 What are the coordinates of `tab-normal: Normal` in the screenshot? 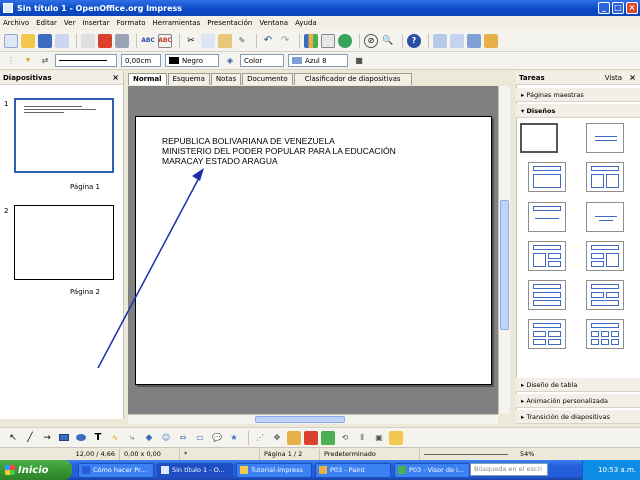 It's located at (147, 79).